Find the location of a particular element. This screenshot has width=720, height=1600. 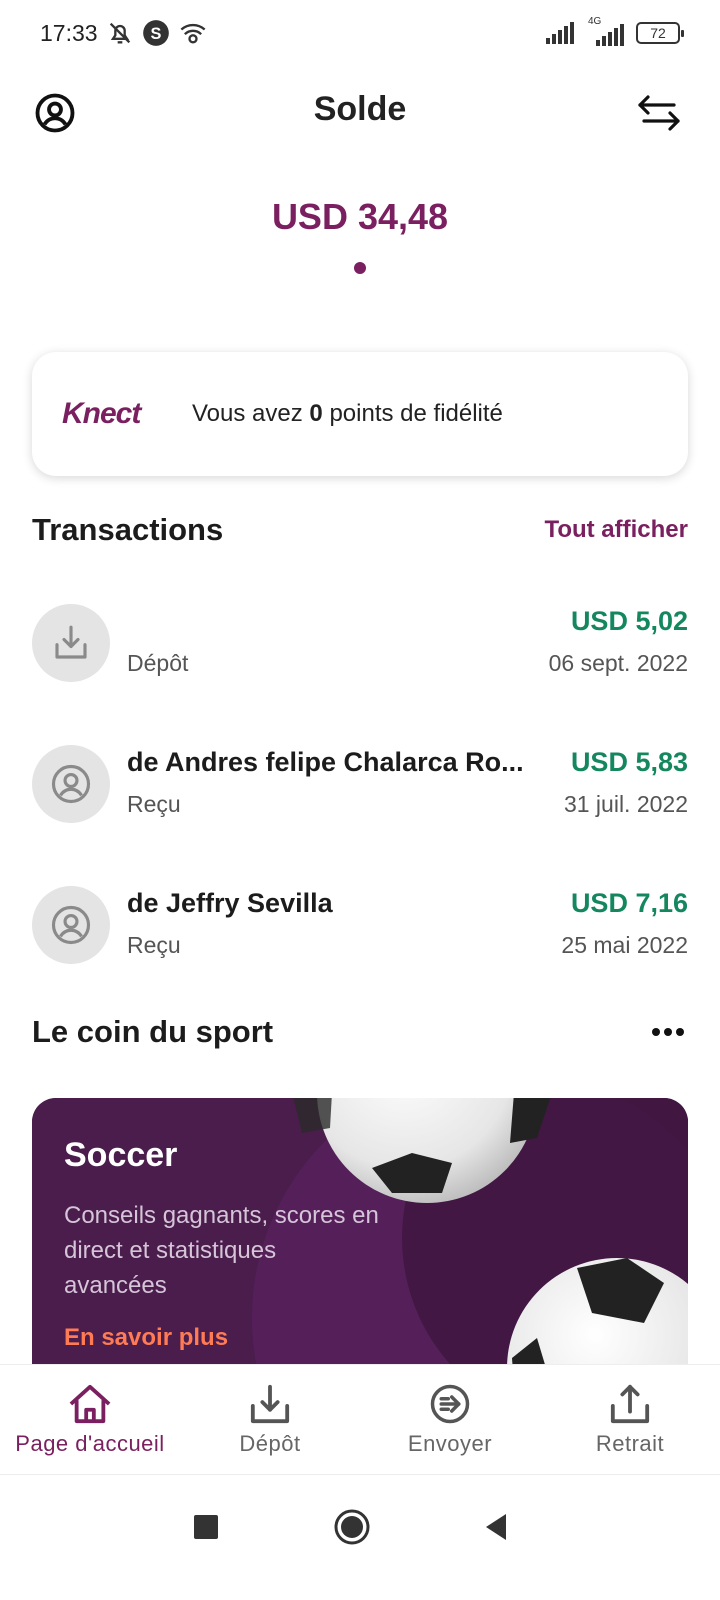

more-options-icon is located at coordinates (668, 1032).